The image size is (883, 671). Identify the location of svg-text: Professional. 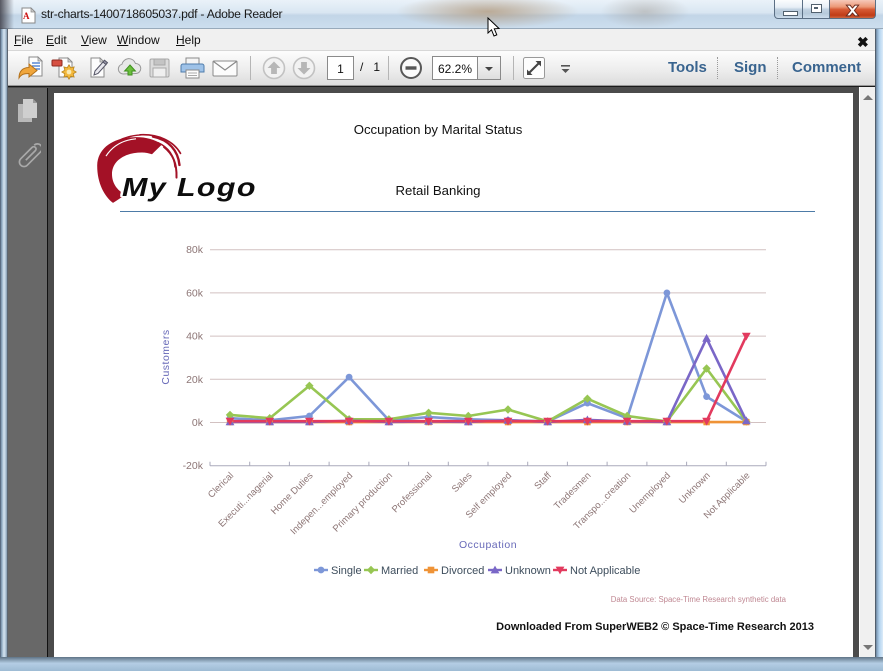
(412, 492).